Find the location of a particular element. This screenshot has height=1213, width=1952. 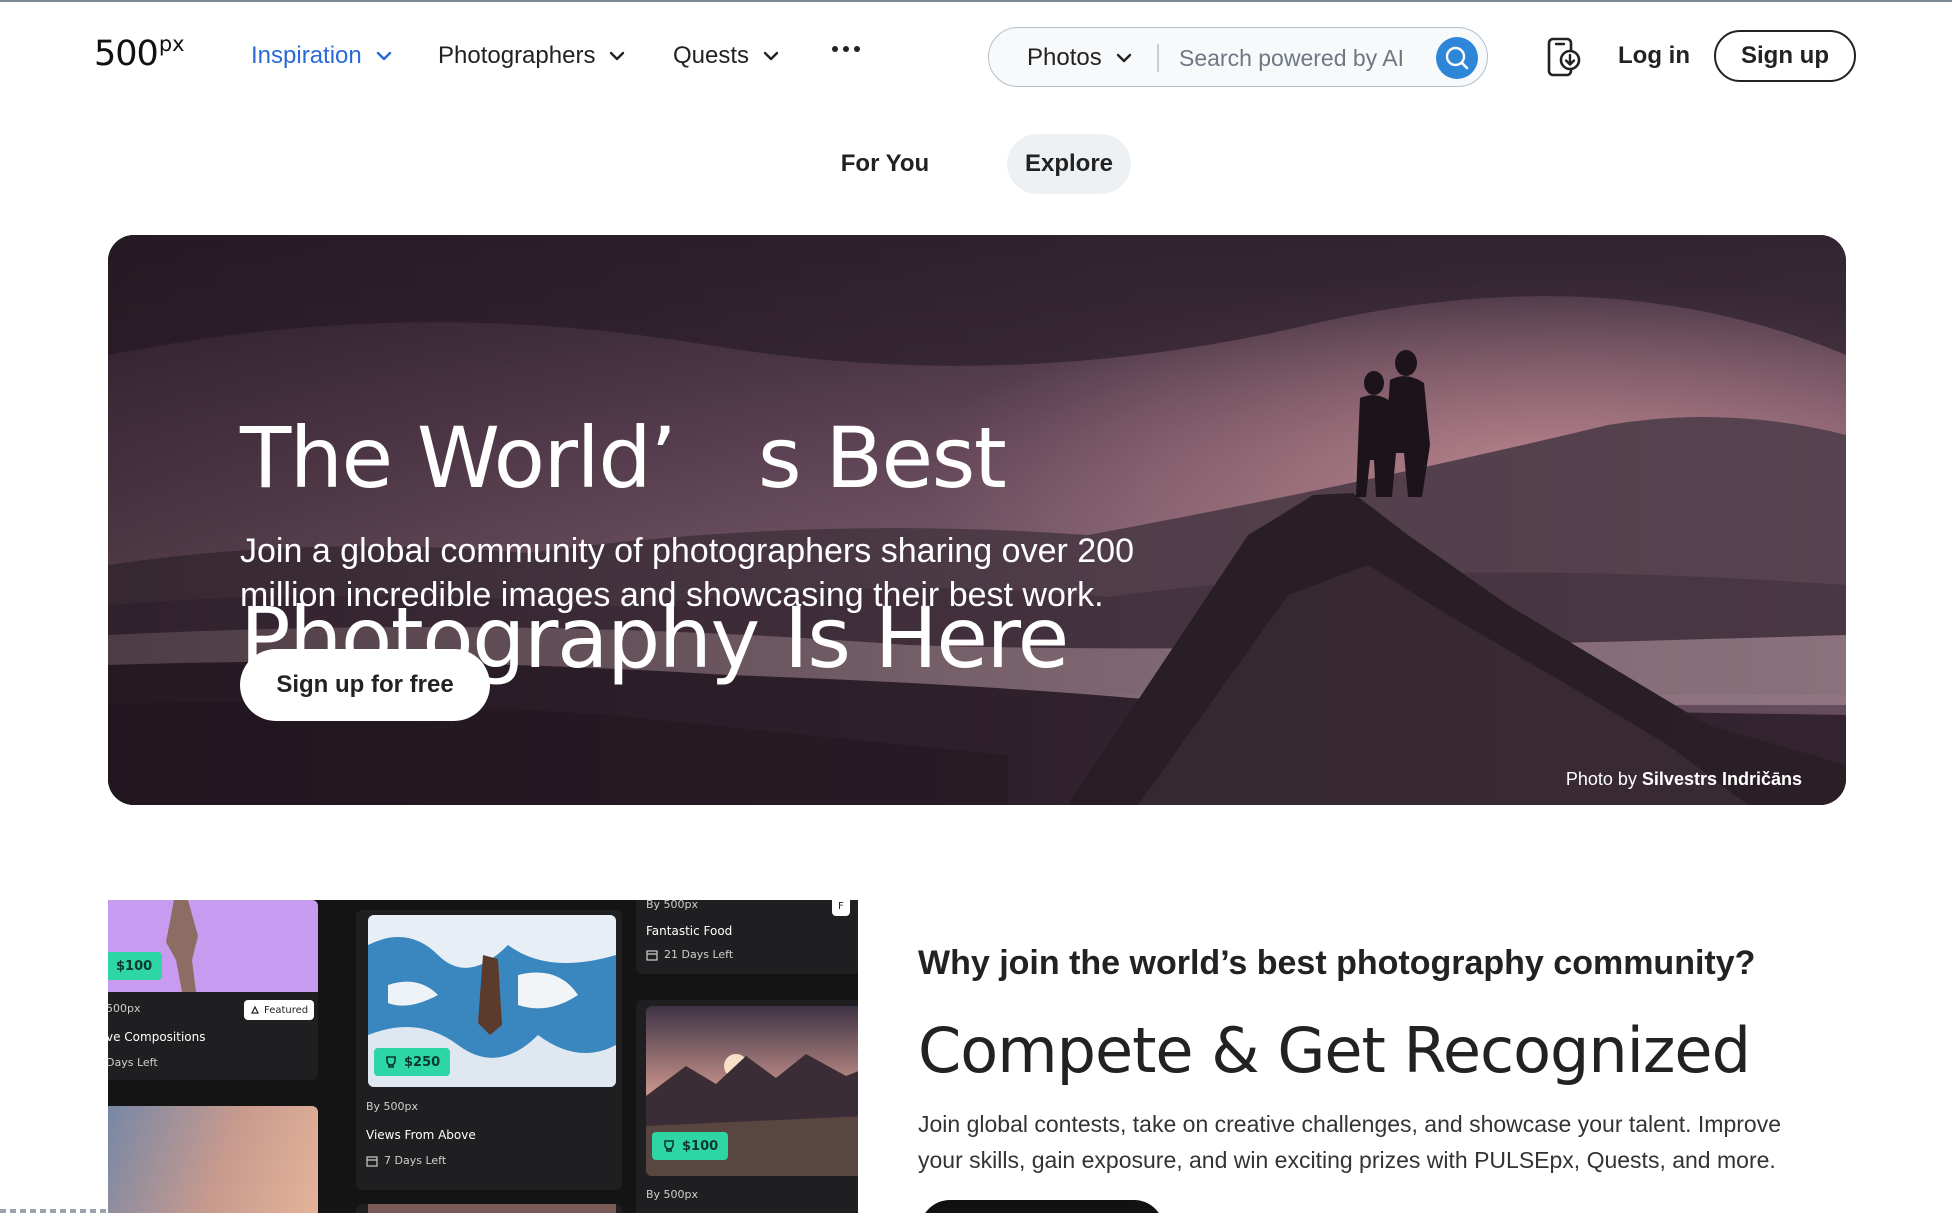

nav-quests: Quests is located at coordinates (726, 56).